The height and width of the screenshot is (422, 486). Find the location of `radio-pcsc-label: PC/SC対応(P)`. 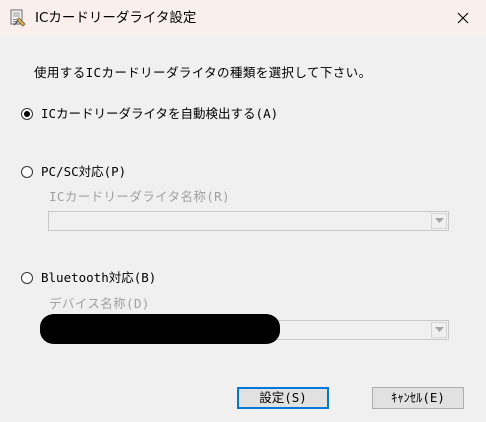

radio-pcsc-label: PC/SC対応(P) is located at coordinates (84, 171).